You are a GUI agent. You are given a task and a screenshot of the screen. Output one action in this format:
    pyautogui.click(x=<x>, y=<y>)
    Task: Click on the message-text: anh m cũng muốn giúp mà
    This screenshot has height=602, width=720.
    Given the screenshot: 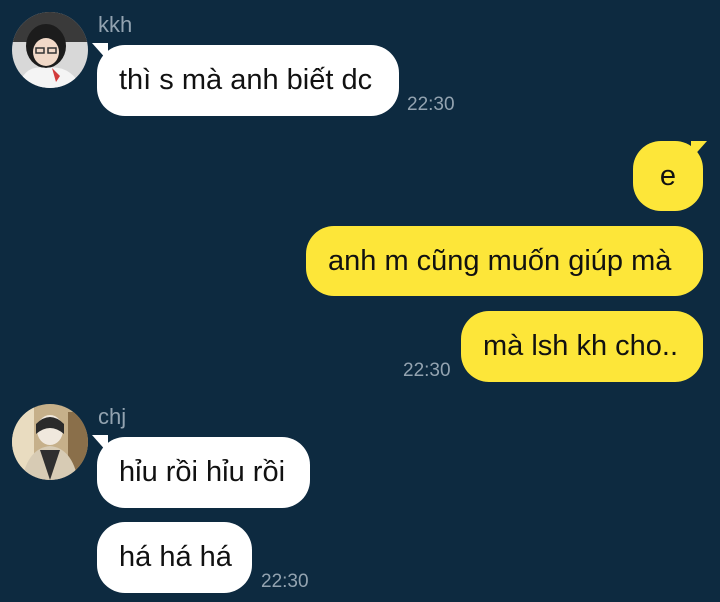 What is the action you would take?
    pyautogui.click(x=500, y=261)
    